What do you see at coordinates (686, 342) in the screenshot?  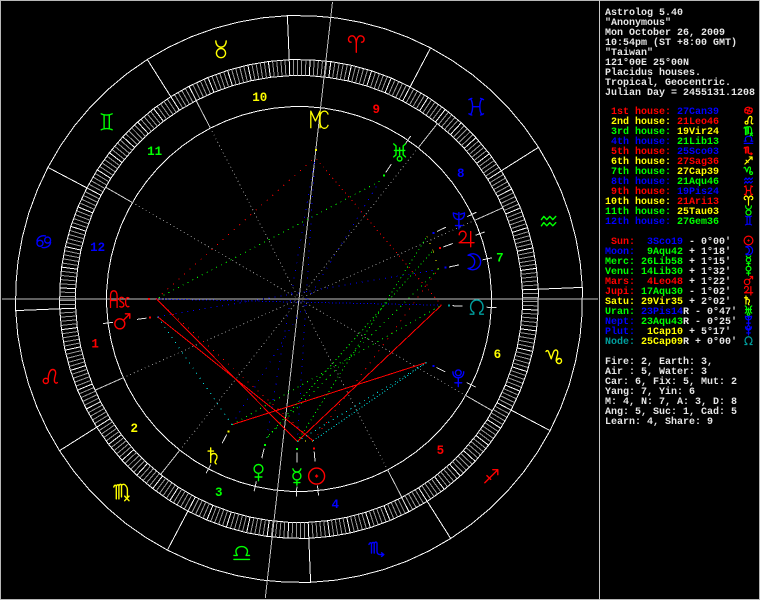 I see `svg-text: R` at bounding box center [686, 342].